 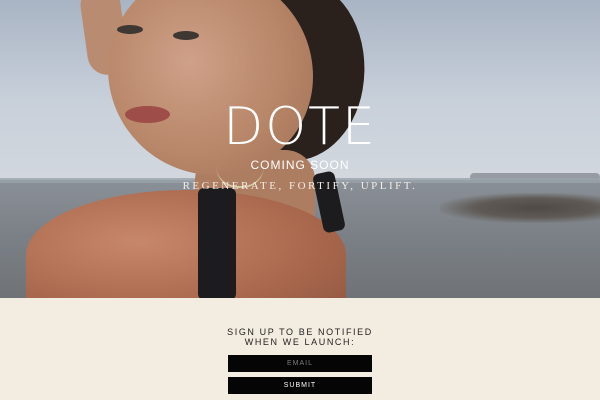 I want to click on left-eye, so click(x=130, y=29).